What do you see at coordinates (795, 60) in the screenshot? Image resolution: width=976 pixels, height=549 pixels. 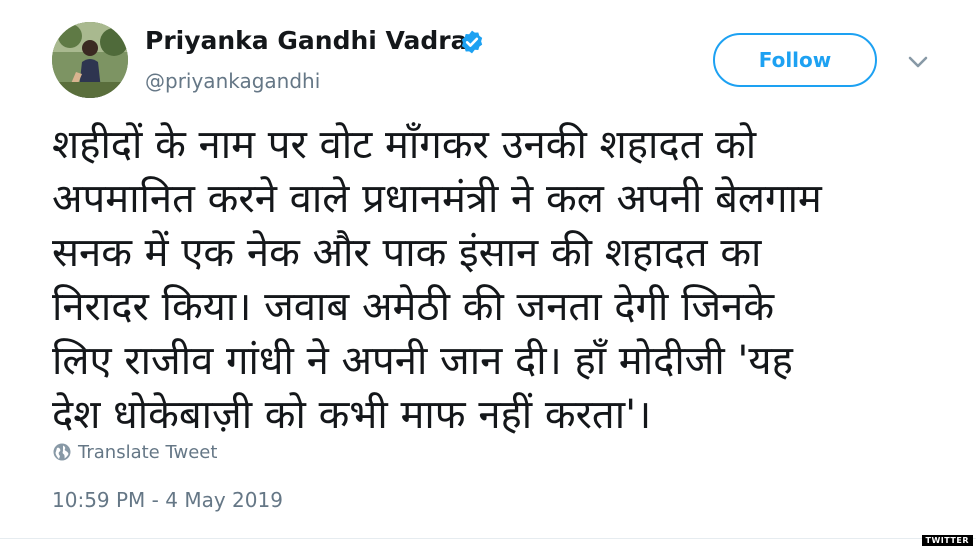 I see `follow-button: Follow` at bounding box center [795, 60].